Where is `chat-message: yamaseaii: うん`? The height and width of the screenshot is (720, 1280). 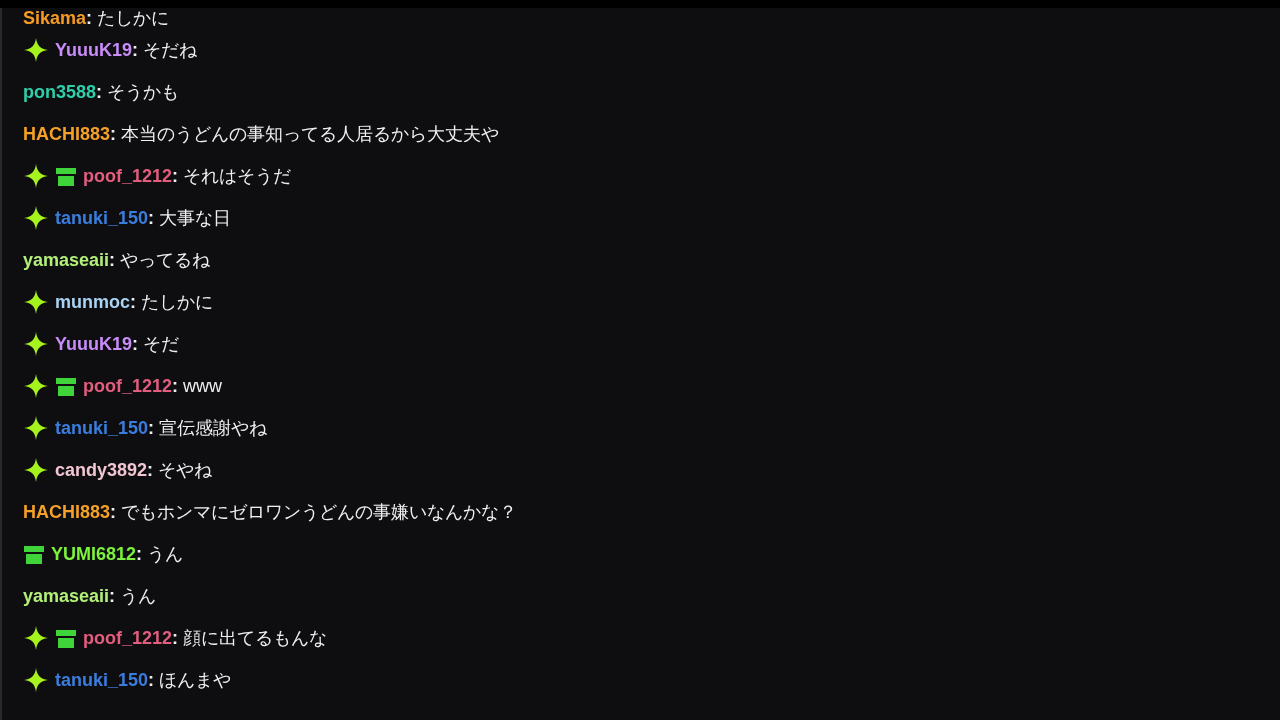
chat-message: yamaseaii: うん is located at coordinates (90, 596).